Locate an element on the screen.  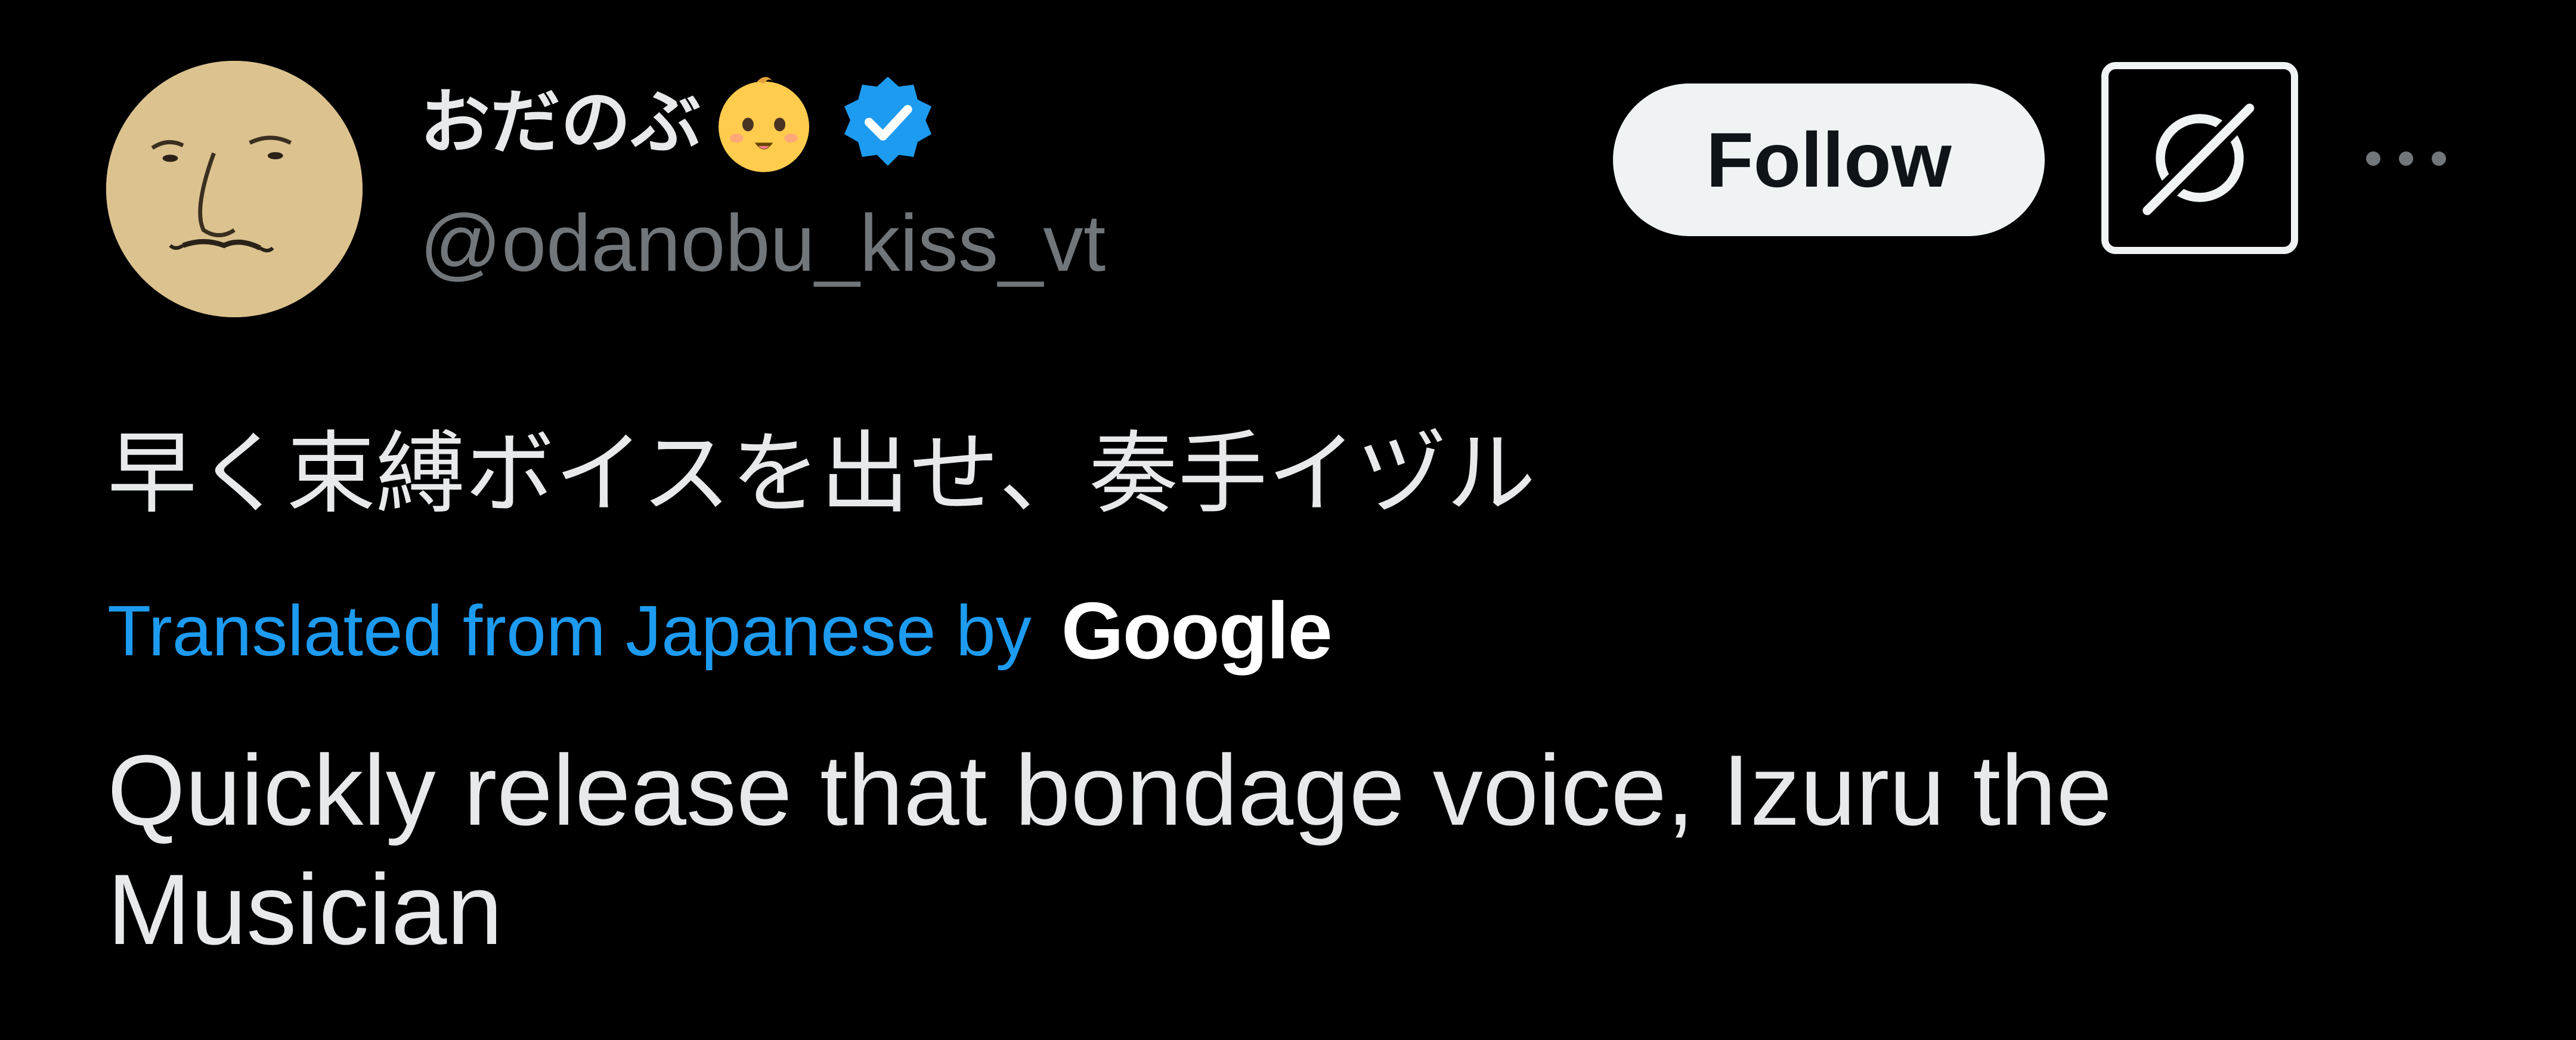
google-logo: Google is located at coordinates (1197, 631).